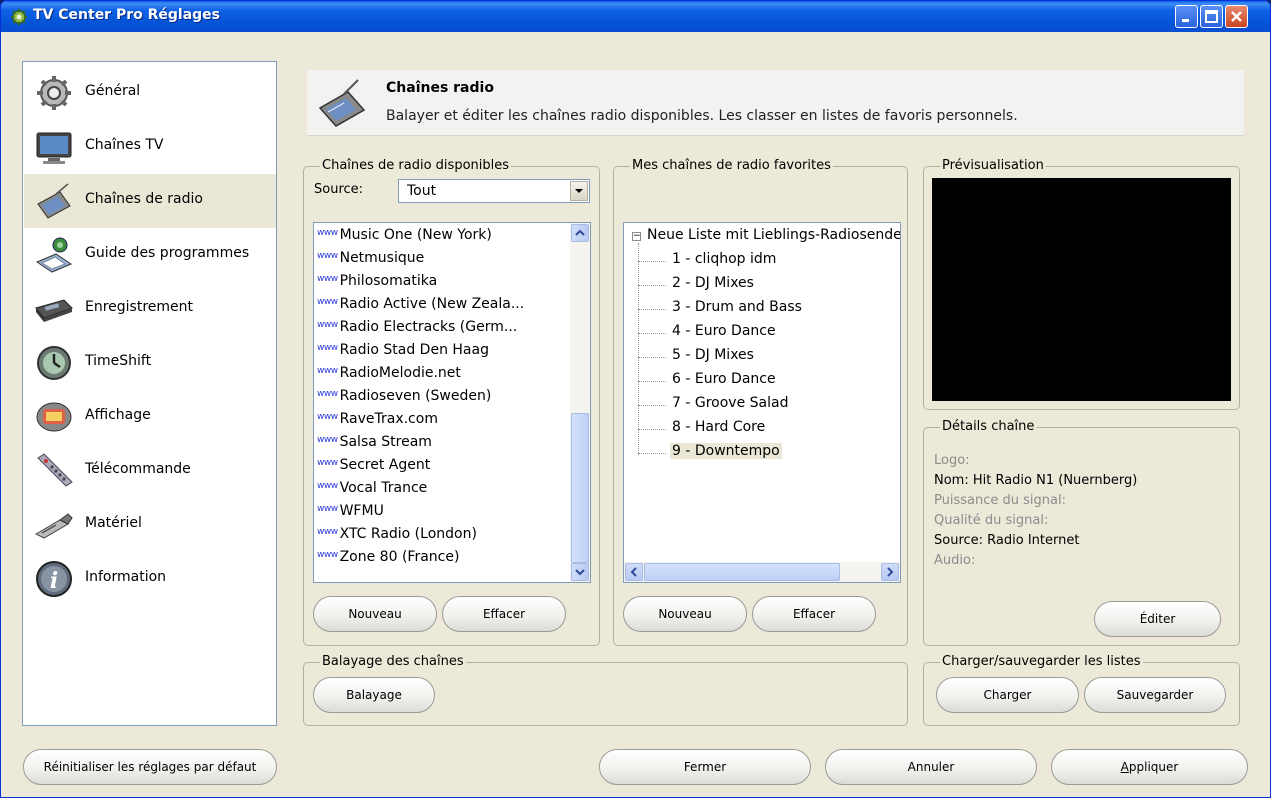  I want to click on scroll-right-button, so click(890, 572).